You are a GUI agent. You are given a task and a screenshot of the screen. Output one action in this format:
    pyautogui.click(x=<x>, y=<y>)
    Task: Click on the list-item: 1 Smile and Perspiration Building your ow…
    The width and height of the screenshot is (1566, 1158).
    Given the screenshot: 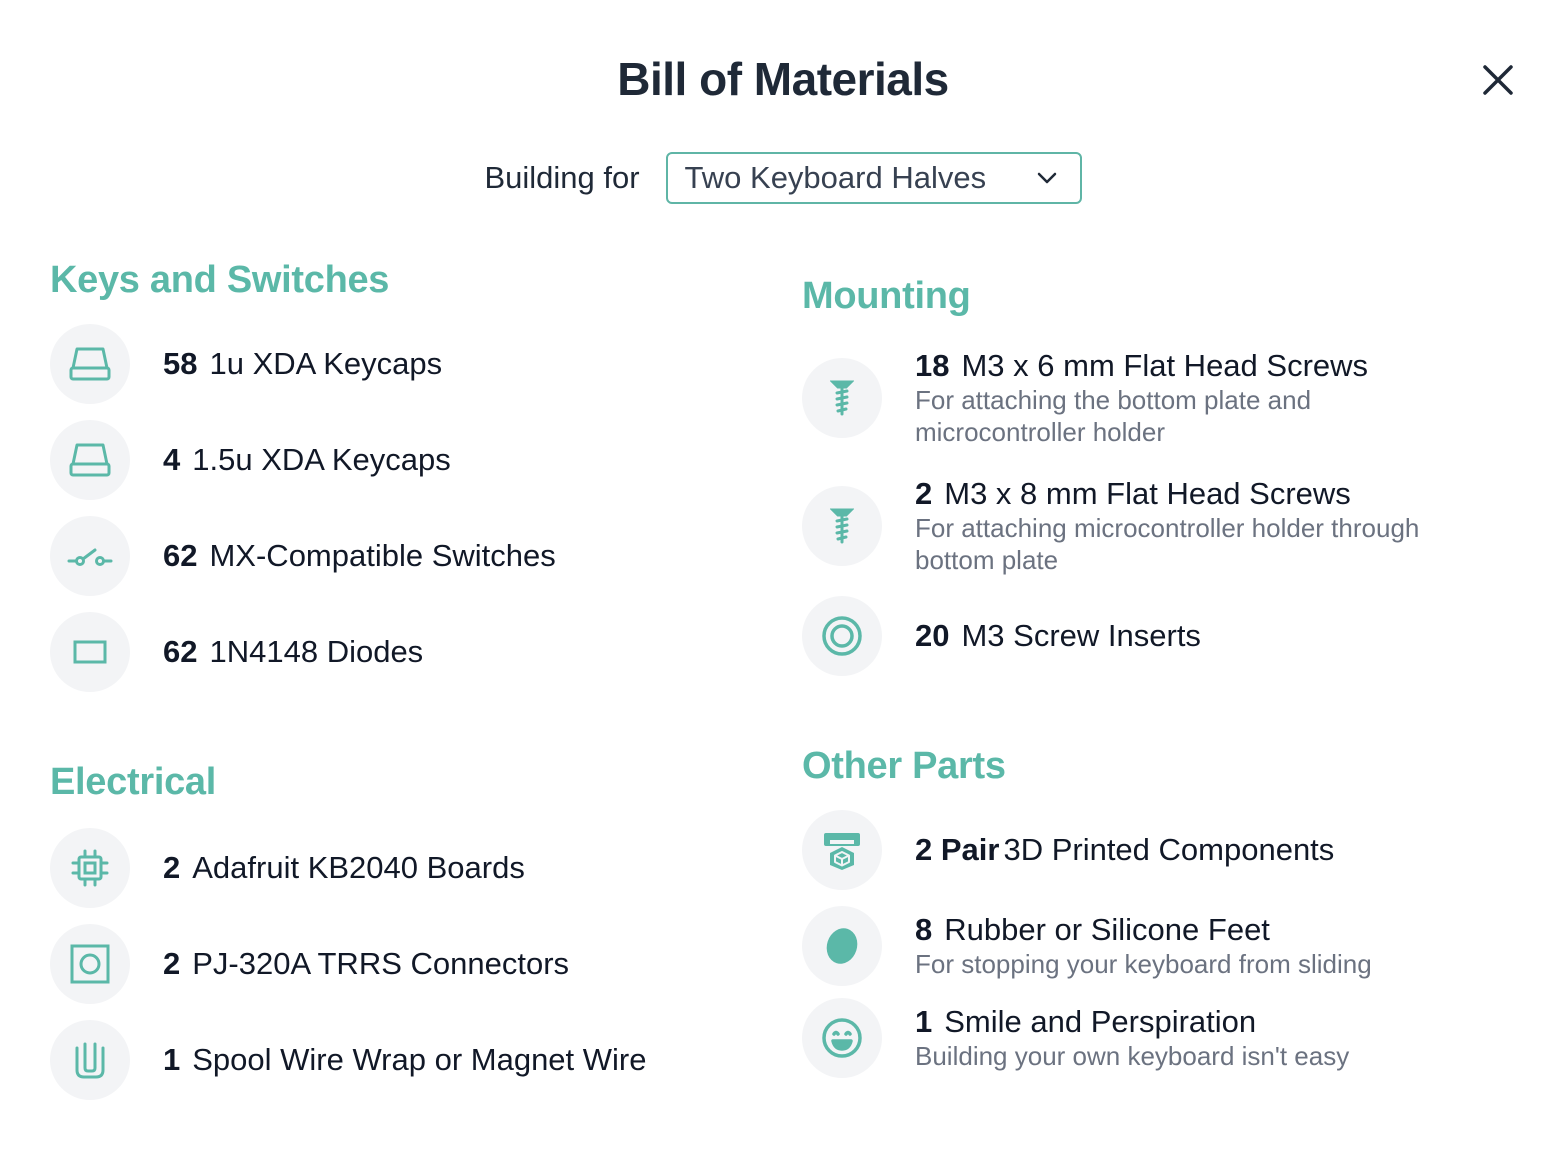 What is the action you would take?
    pyautogui.click(x=1162, y=1038)
    